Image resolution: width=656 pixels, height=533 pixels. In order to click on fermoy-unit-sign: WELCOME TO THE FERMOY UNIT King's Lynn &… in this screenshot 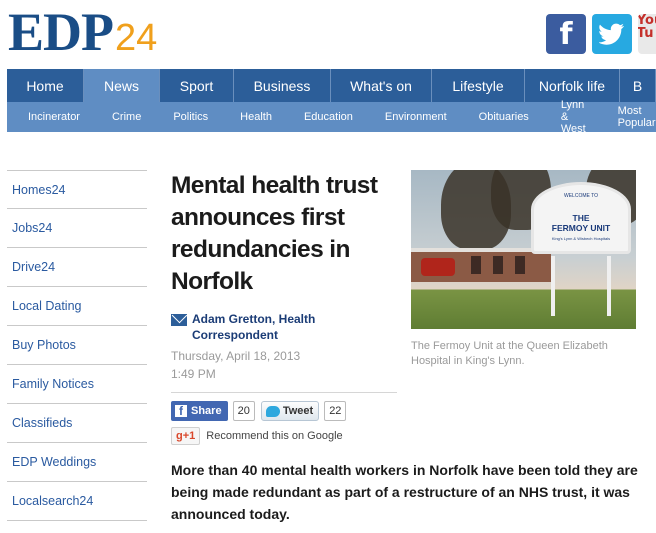, I will do `click(581, 218)`.